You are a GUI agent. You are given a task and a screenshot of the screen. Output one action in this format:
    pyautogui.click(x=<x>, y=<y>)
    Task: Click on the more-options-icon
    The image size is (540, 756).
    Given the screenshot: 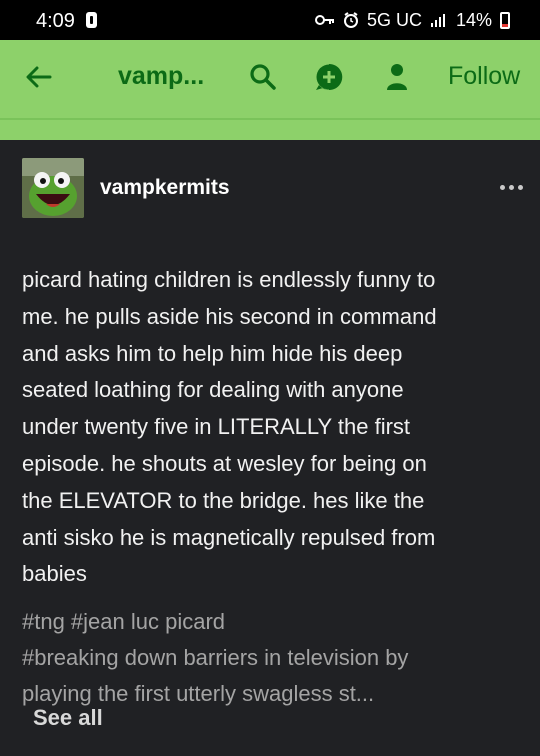 What is the action you would take?
    pyautogui.click(x=513, y=187)
    